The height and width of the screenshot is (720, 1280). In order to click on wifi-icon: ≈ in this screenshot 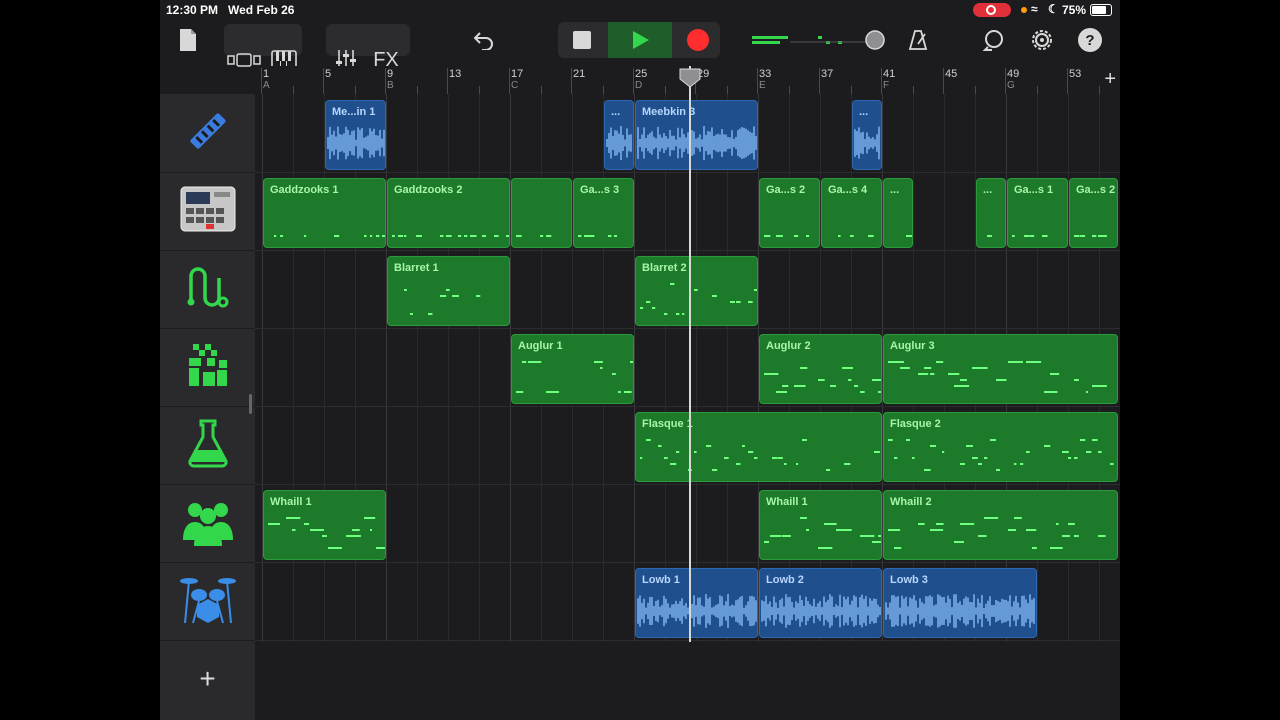, I will do `click(1034, 9)`.